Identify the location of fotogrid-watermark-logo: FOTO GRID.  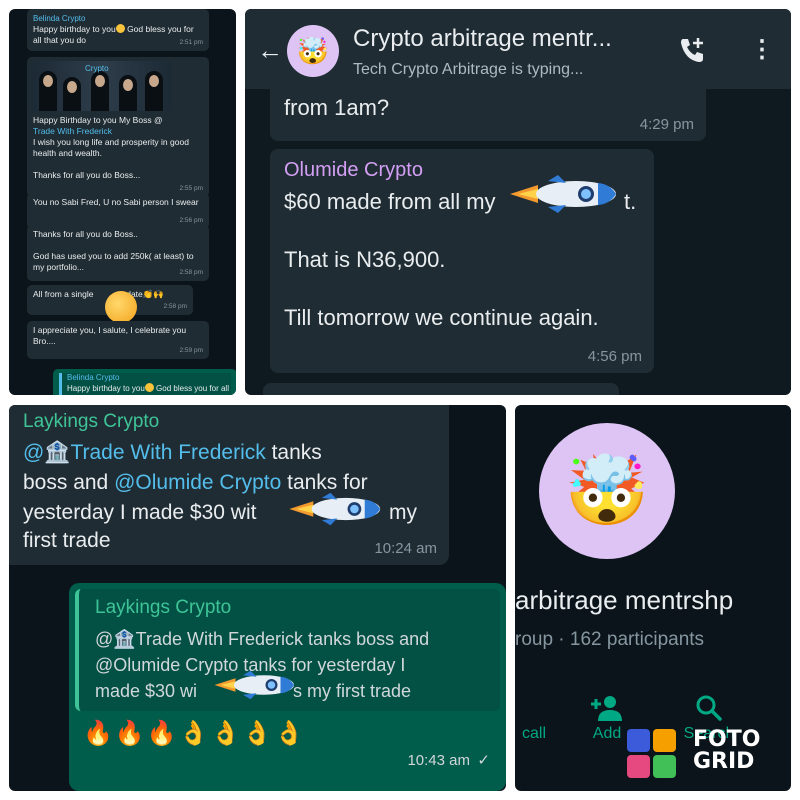
(704, 753).